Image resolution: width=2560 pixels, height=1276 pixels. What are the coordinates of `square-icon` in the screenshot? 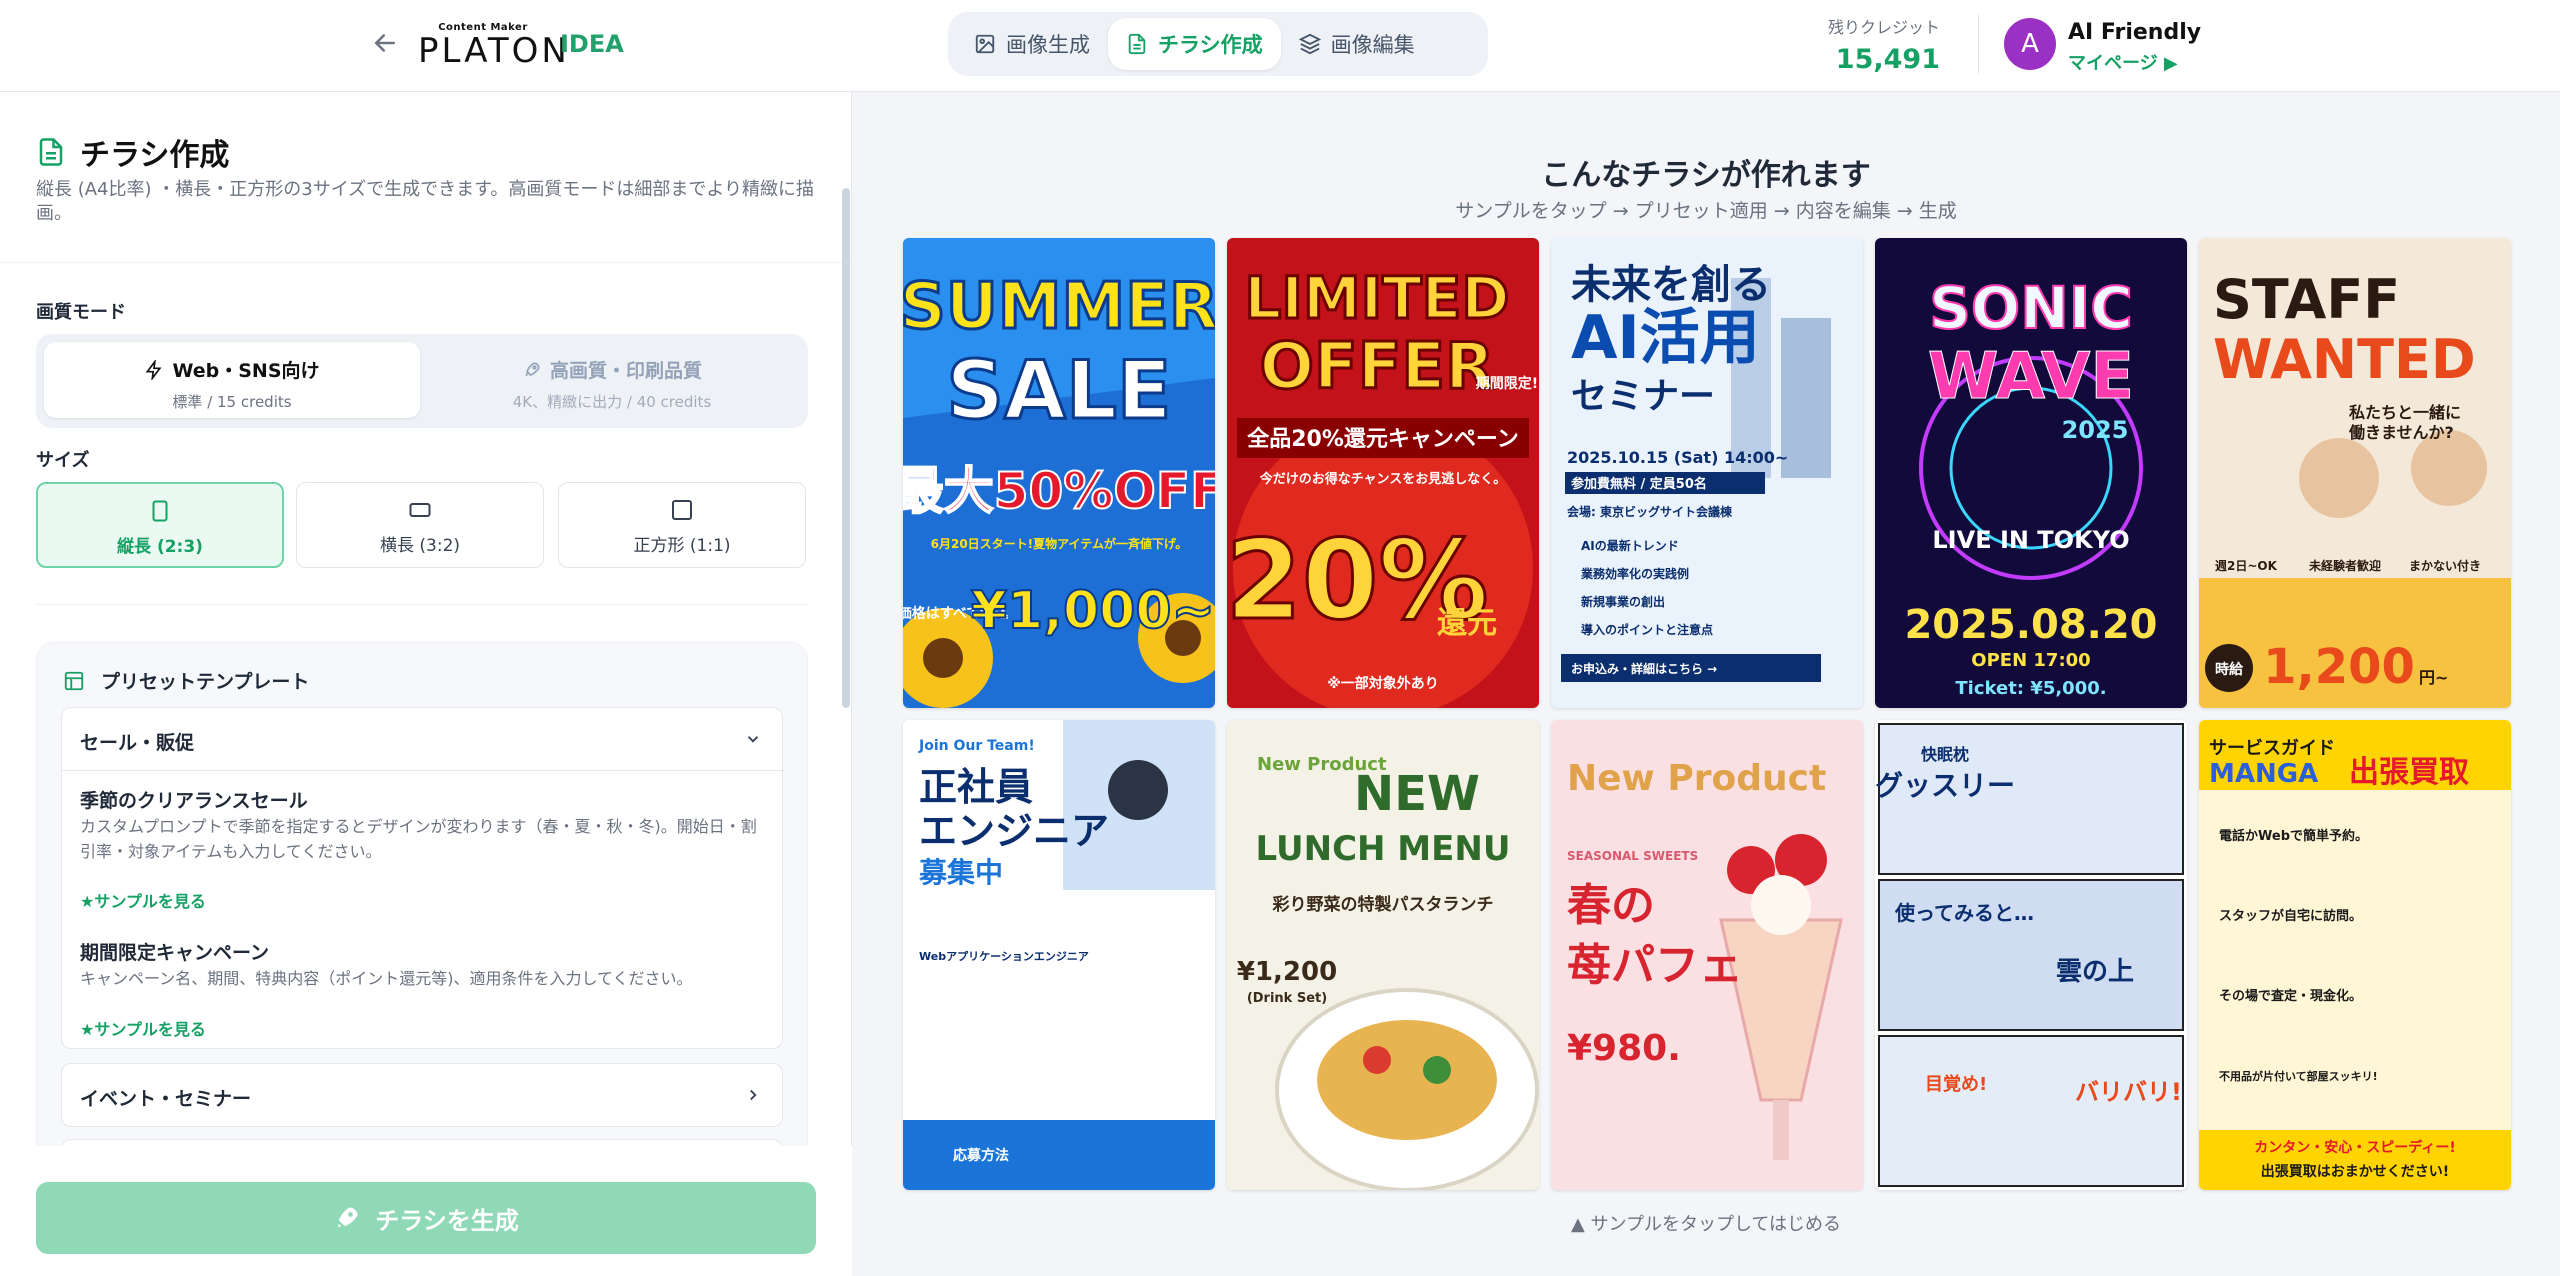 It's located at (682, 510).